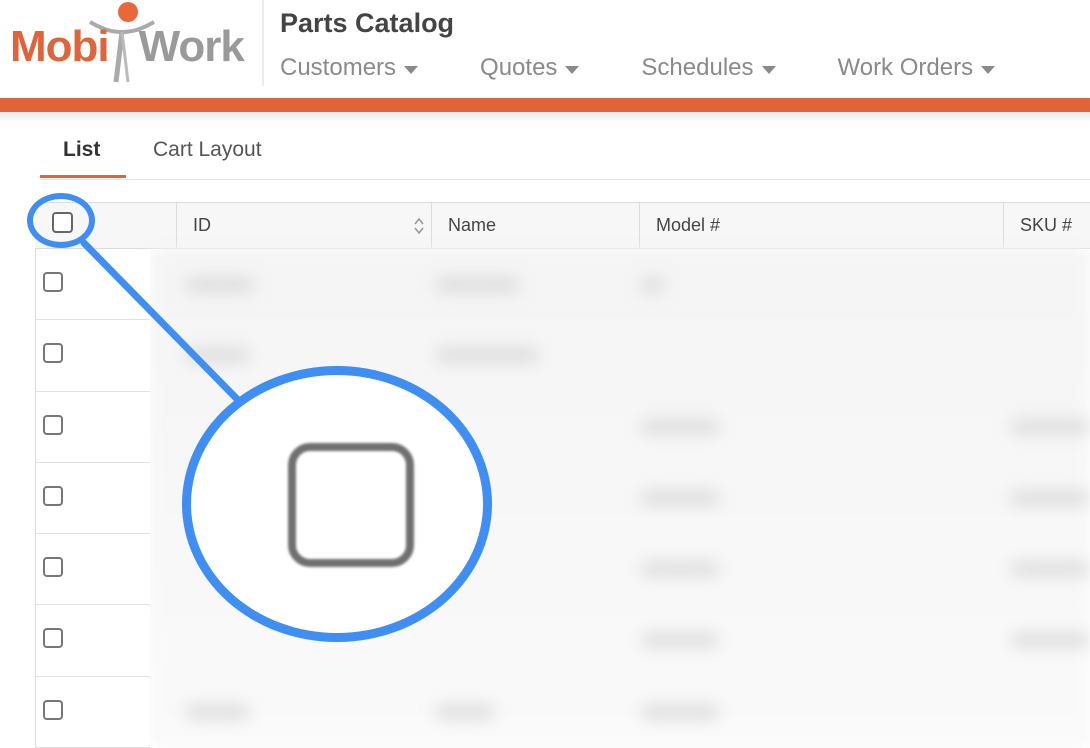  What do you see at coordinates (638, 68) in the screenshot?
I see `main-nav: Customers Quotes Schedules Work Orders` at bounding box center [638, 68].